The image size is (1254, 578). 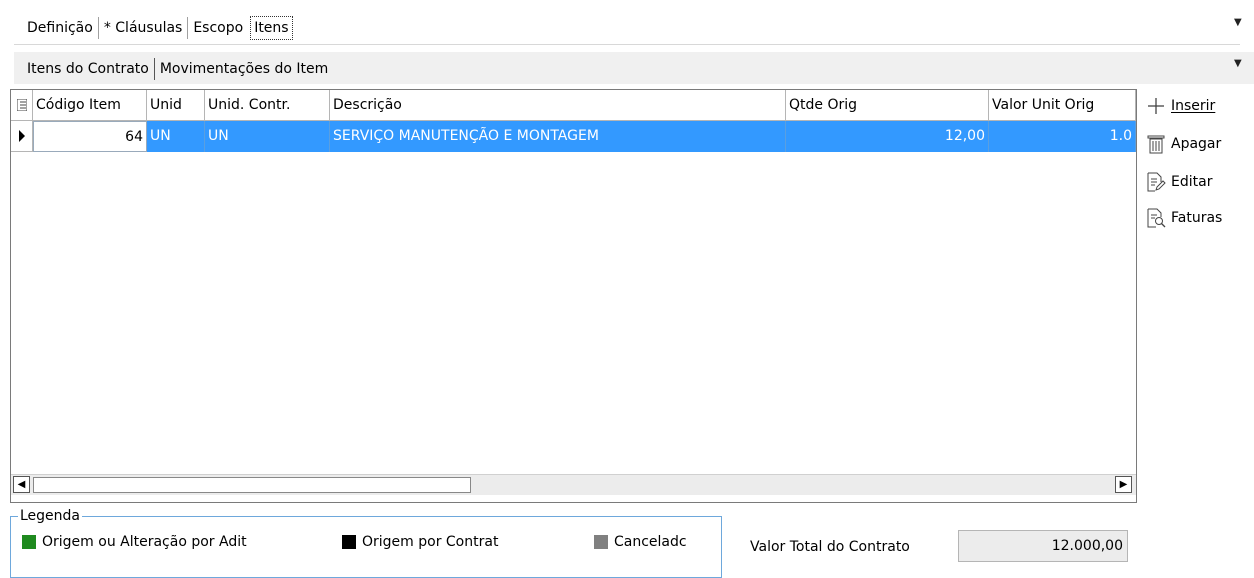 I want to click on row-pointer-icon, so click(x=22, y=136).